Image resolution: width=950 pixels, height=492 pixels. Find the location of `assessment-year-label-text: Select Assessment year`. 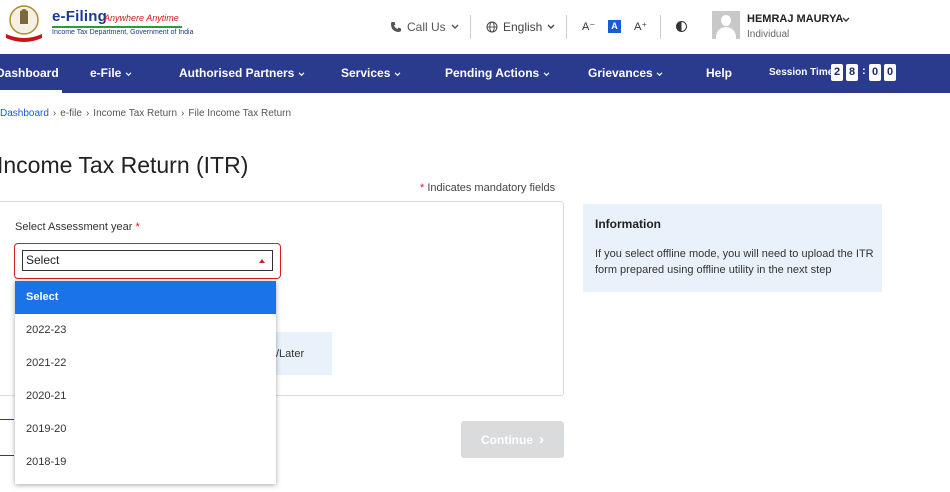

assessment-year-label-text: Select Assessment year is located at coordinates (74, 227).